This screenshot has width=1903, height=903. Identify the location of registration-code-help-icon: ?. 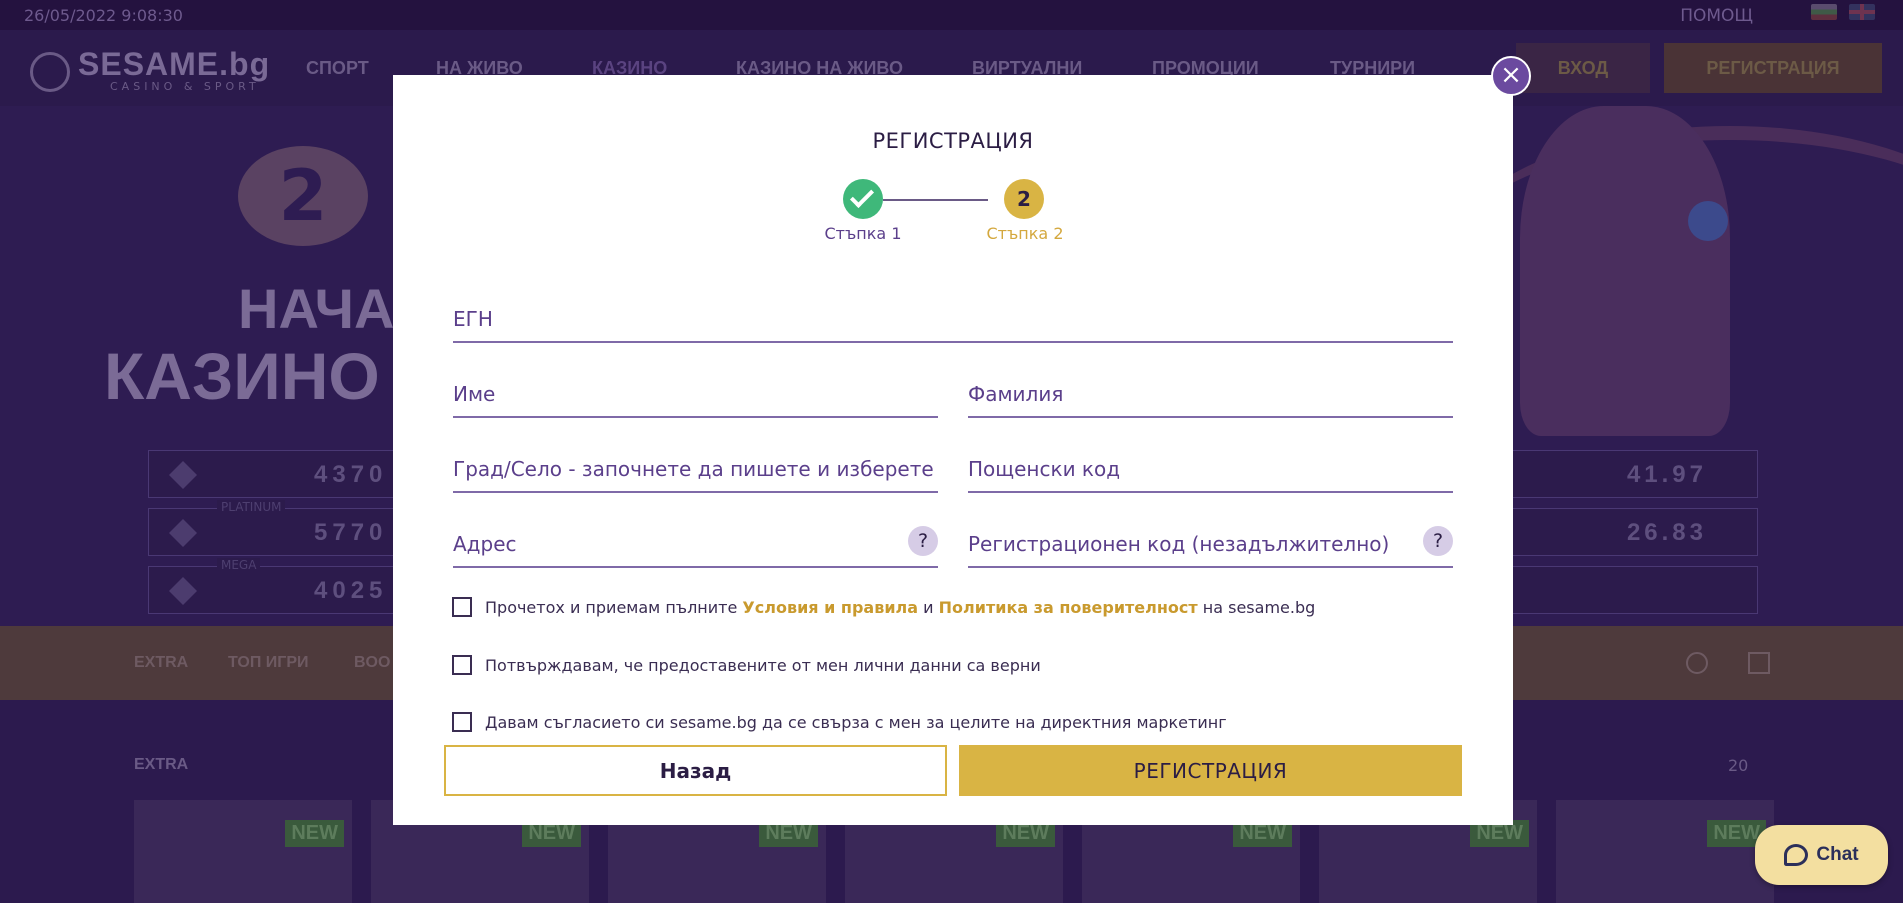
(1438, 541).